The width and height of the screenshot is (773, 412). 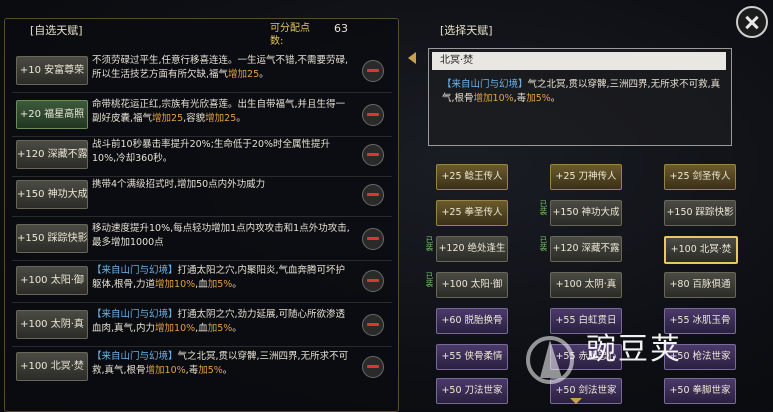 What do you see at coordinates (586, 249) in the screenshot?
I see `talent-option: +120 深藏不露` at bounding box center [586, 249].